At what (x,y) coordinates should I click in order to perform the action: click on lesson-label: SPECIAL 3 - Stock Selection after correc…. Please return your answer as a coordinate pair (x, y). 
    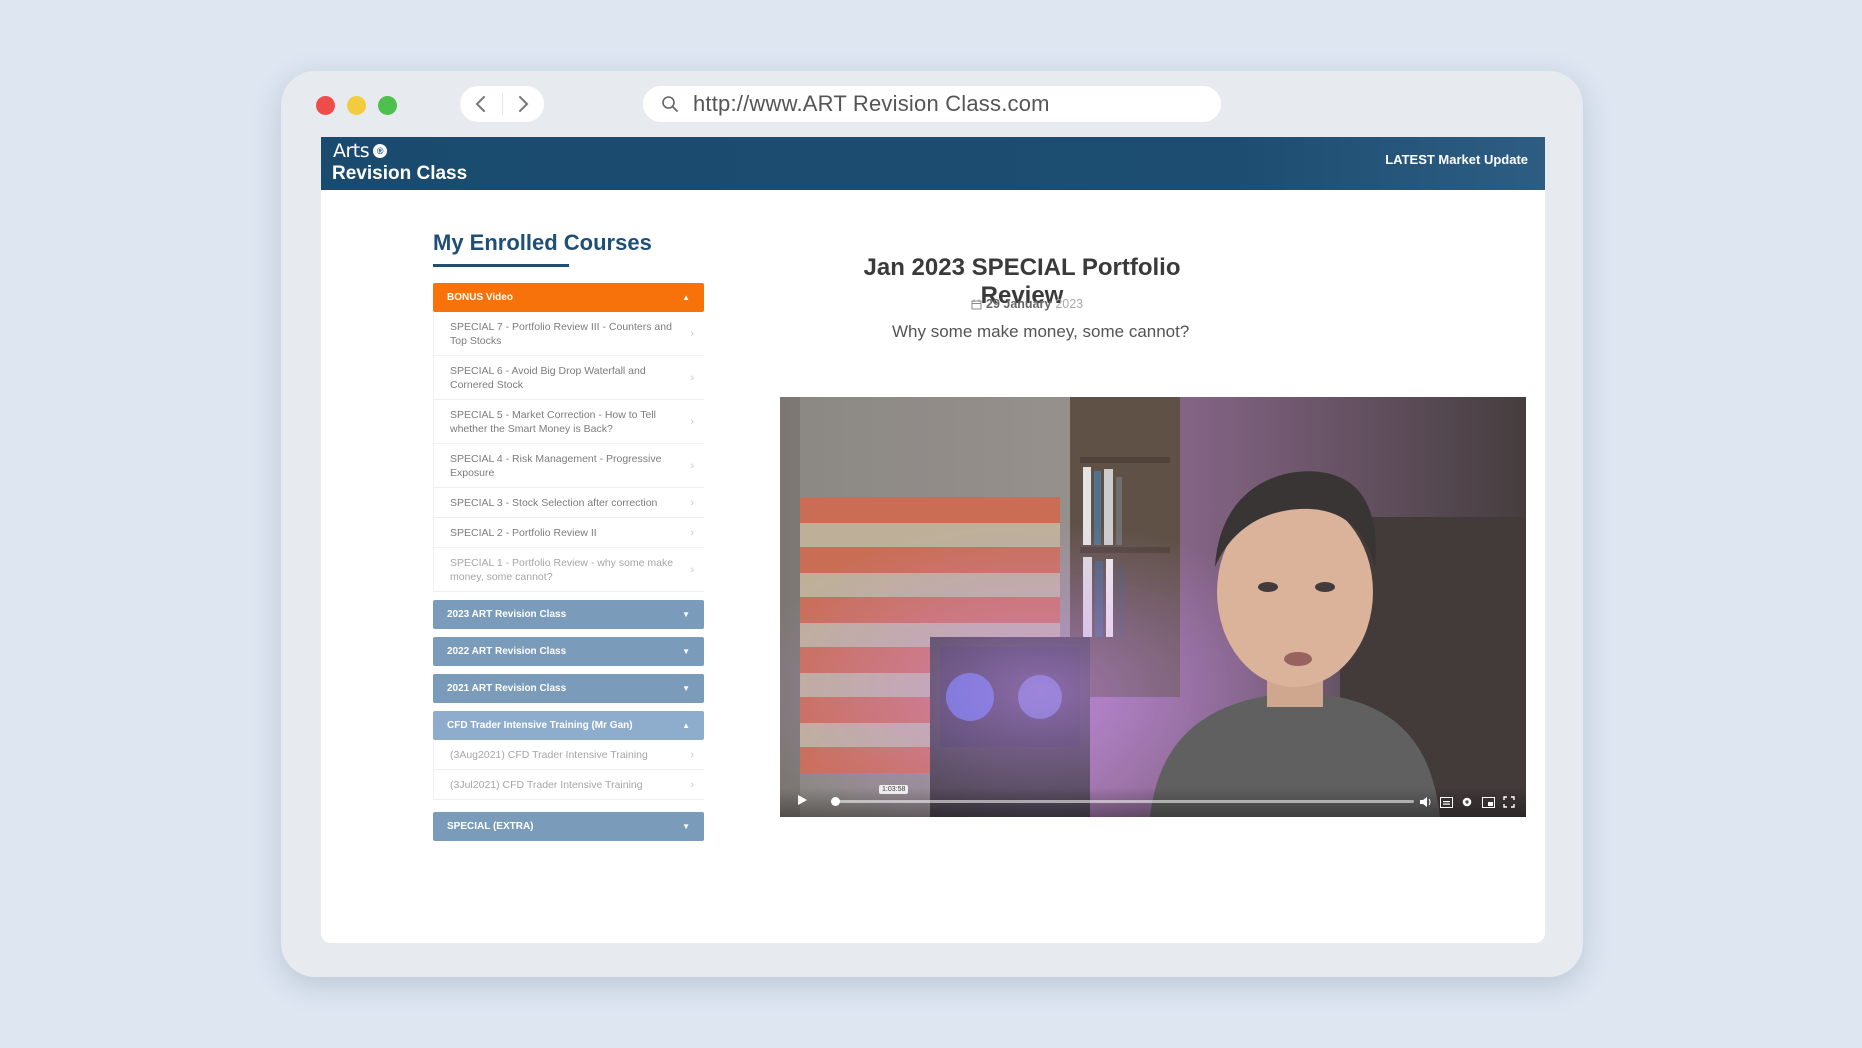
    Looking at the image, I should click on (554, 502).